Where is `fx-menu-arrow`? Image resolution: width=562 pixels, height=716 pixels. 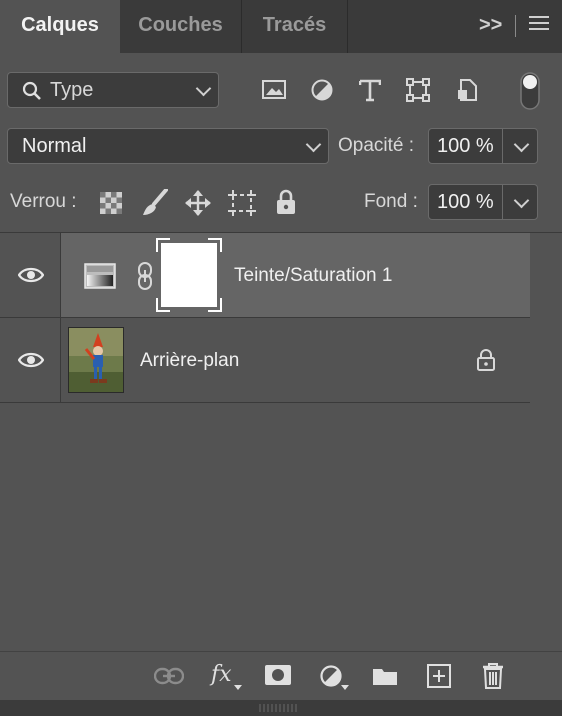 fx-menu-arrow is located at coordinates (238, 687).